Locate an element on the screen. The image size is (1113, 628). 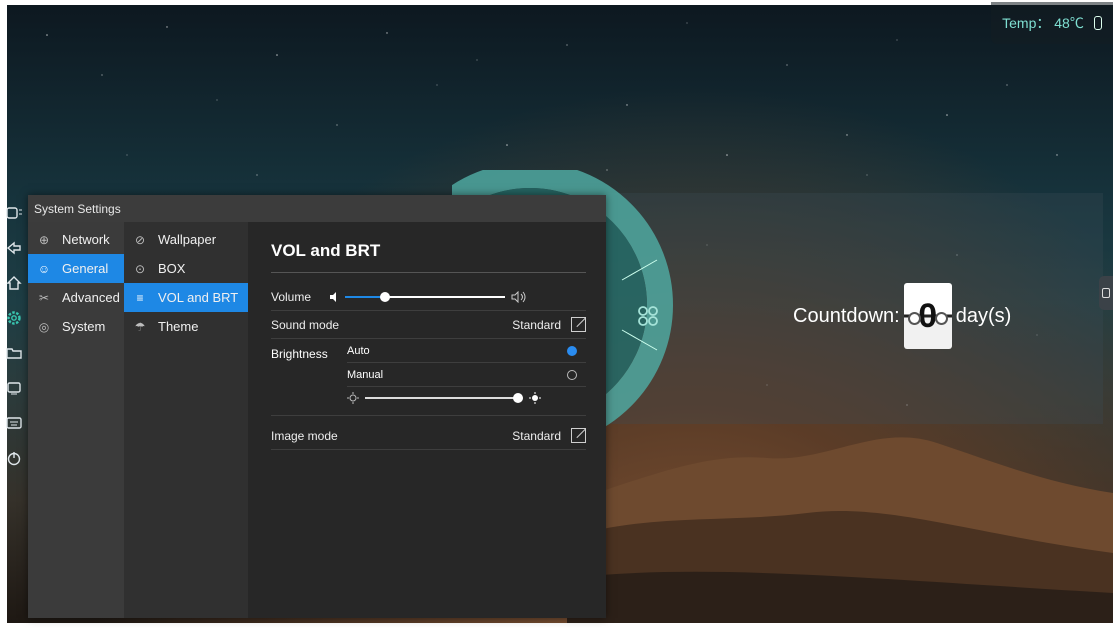
panel-title: VOL and BRT is located at coordinates (428, 256).